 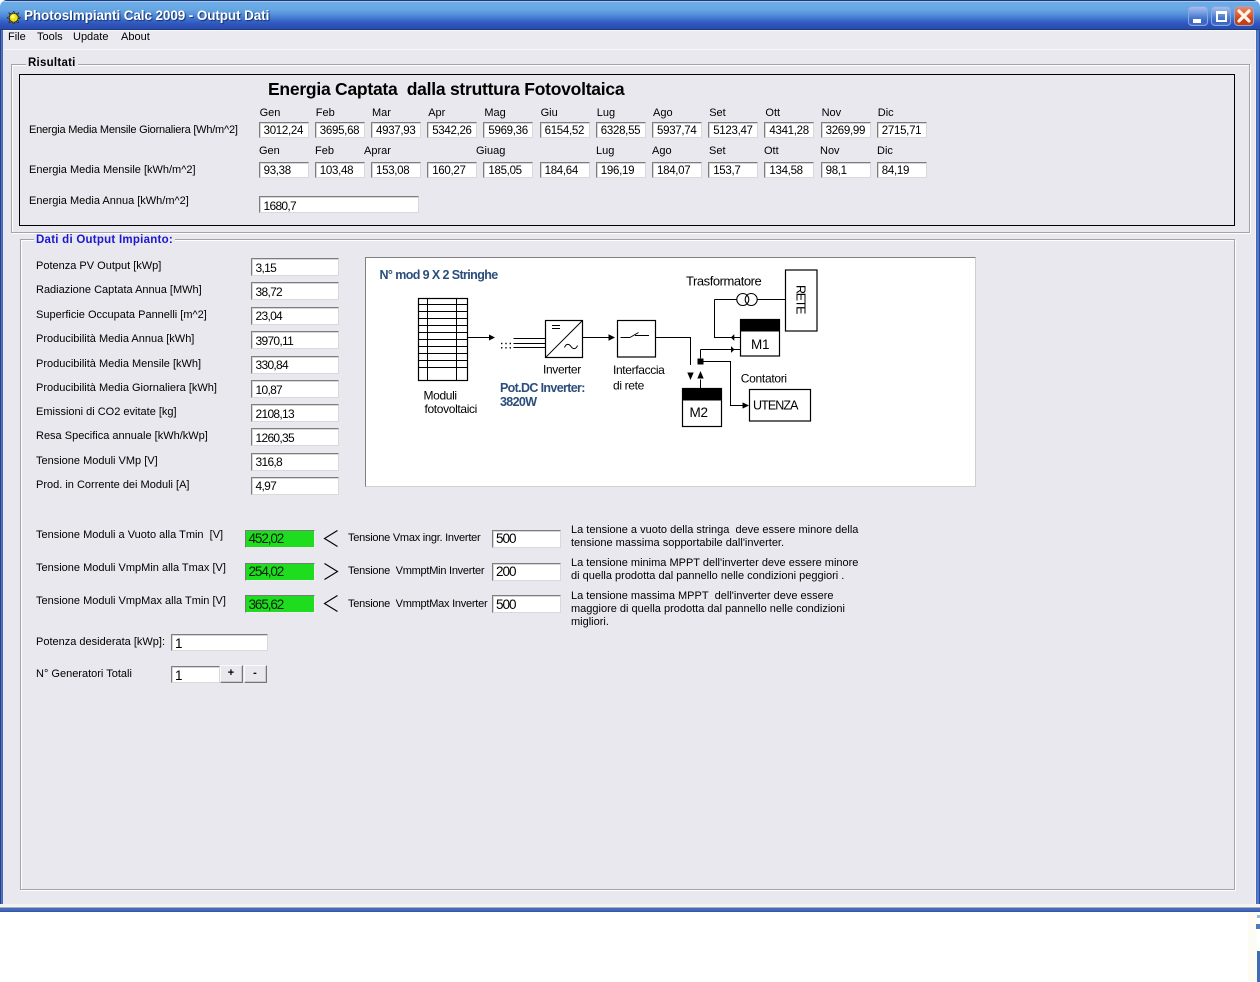 What do you see at coordinates (800, 299) in the screenshot?
I see `svg-text: RETE` at bounding box center [800, 299].